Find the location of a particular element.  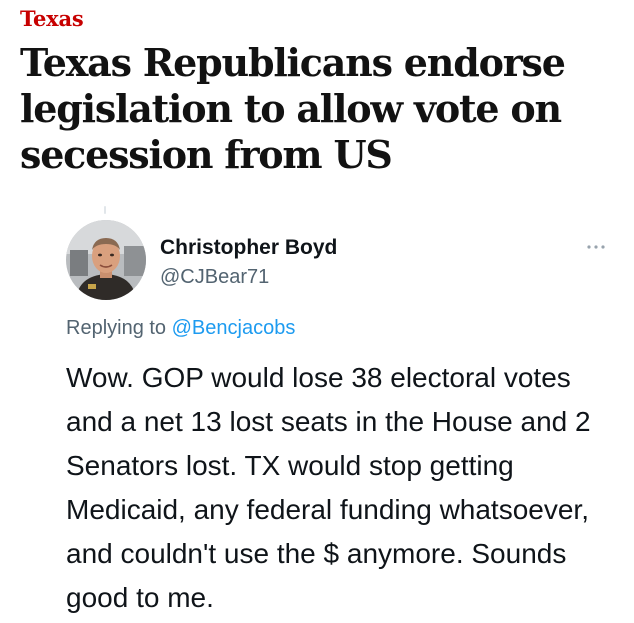

reply-prefix: Replying to is located at coordinates (116, 328).